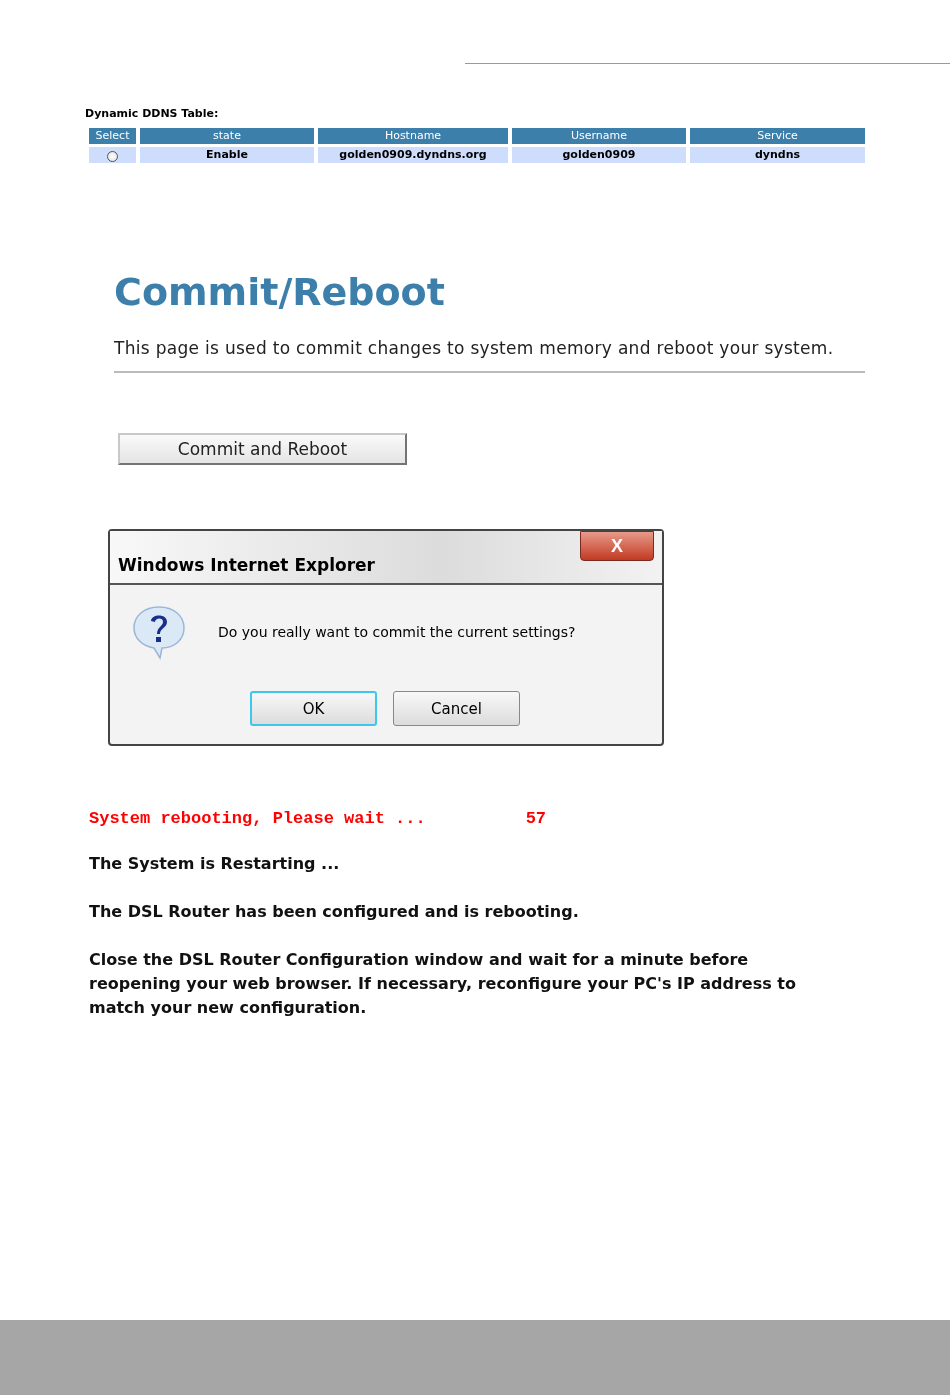  Describe the element at coordinates (227, 155) in the screenshot. I see `table-cell: Enable` at that location.